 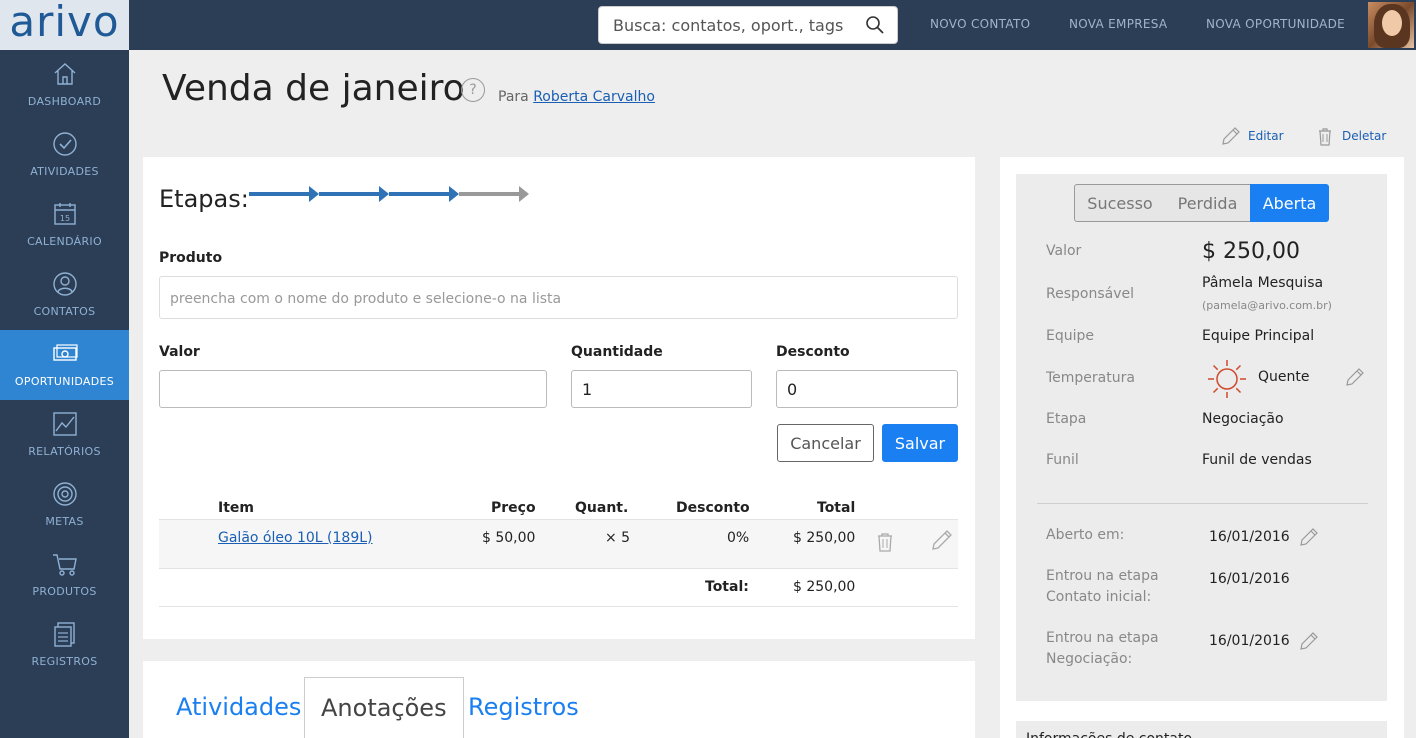 What do you see at coordinates (1275, 24) in the screenshot?
I see `nova-oportunidade-link: NOVA OPORTUNIDADE` at bounding box center [1275, 24].